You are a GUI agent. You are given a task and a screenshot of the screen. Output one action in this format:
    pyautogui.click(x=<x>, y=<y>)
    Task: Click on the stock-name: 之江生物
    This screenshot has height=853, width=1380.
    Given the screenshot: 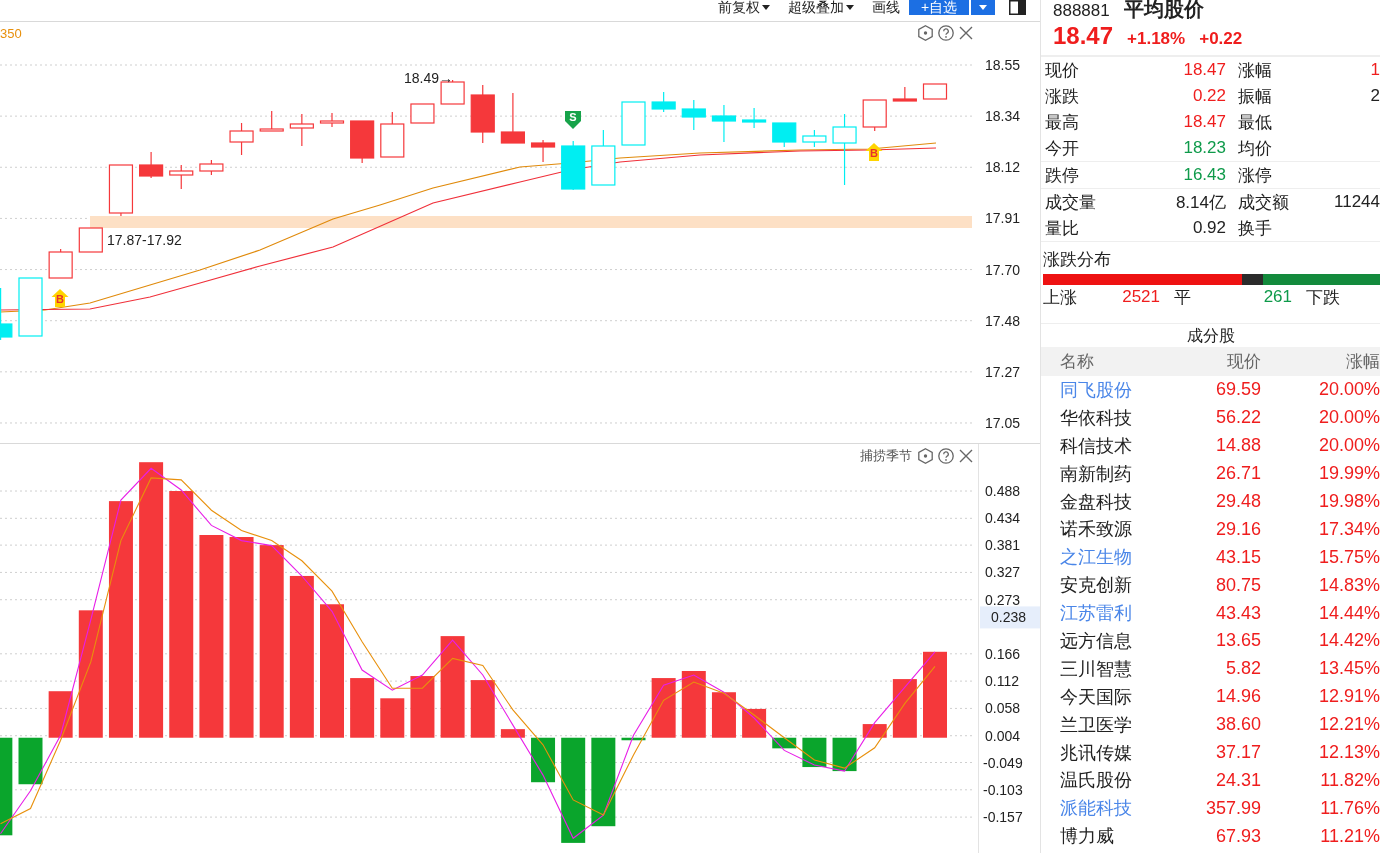 What is the action you would take?
    pyautogui.click(x=1110, y=557)
    